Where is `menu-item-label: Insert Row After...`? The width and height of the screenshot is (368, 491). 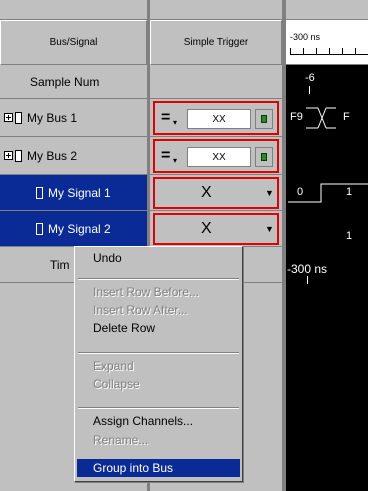 menu-item-label: Insert Row After... is located at coordinates (140, 310).